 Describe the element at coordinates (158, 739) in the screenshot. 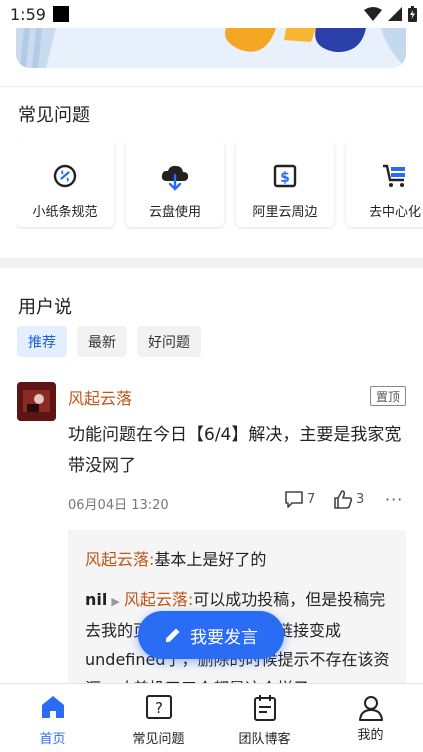

I see `nav-label: 常见问题` at that location.